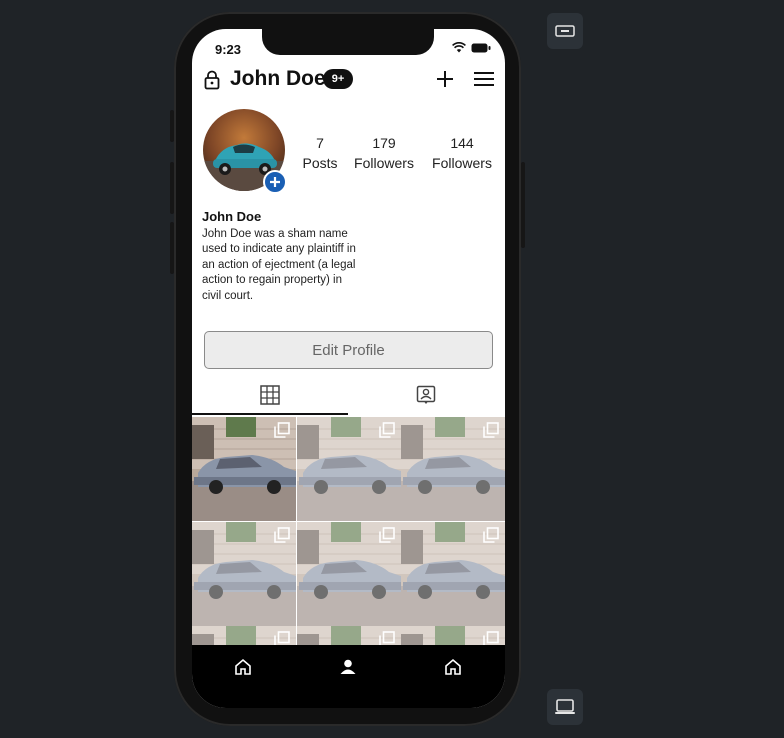 The image size is (784, 738). I want to click on posts-grid, so click(348, 532).